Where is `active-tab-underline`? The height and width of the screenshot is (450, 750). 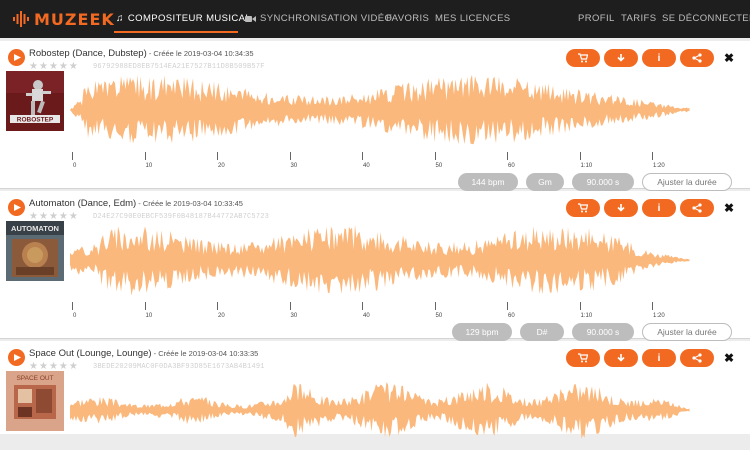 active-tab-underline is located at coordinates (176, 32).